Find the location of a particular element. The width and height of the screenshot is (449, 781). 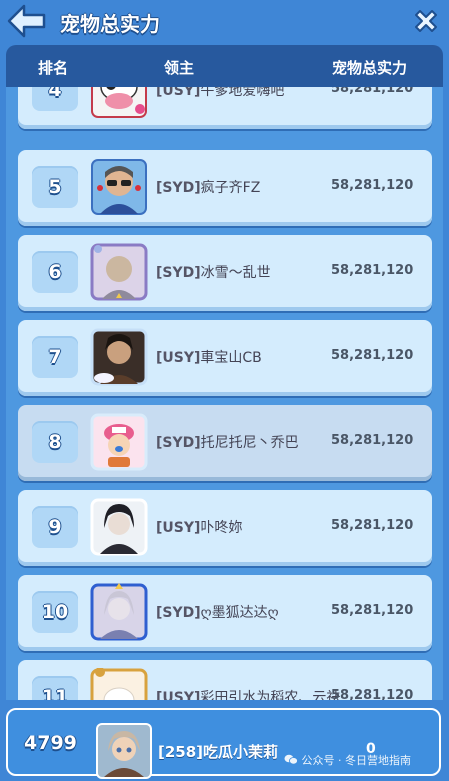

player-name: 疯子齐FZ is located at coordinates (230, 188).